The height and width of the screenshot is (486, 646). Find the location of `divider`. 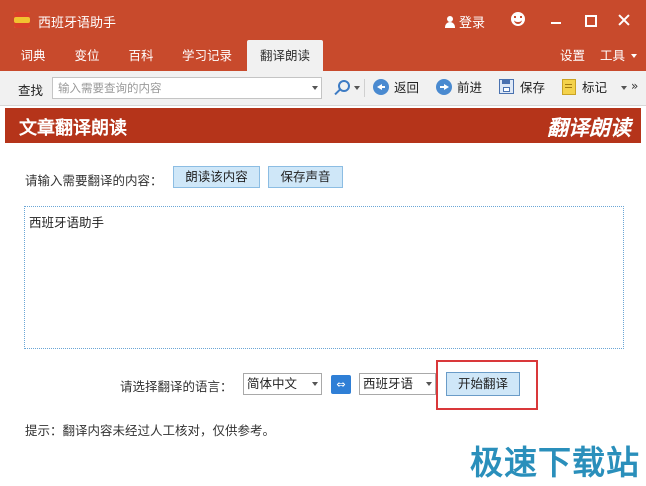

divider is located at coordinates (364, 88).